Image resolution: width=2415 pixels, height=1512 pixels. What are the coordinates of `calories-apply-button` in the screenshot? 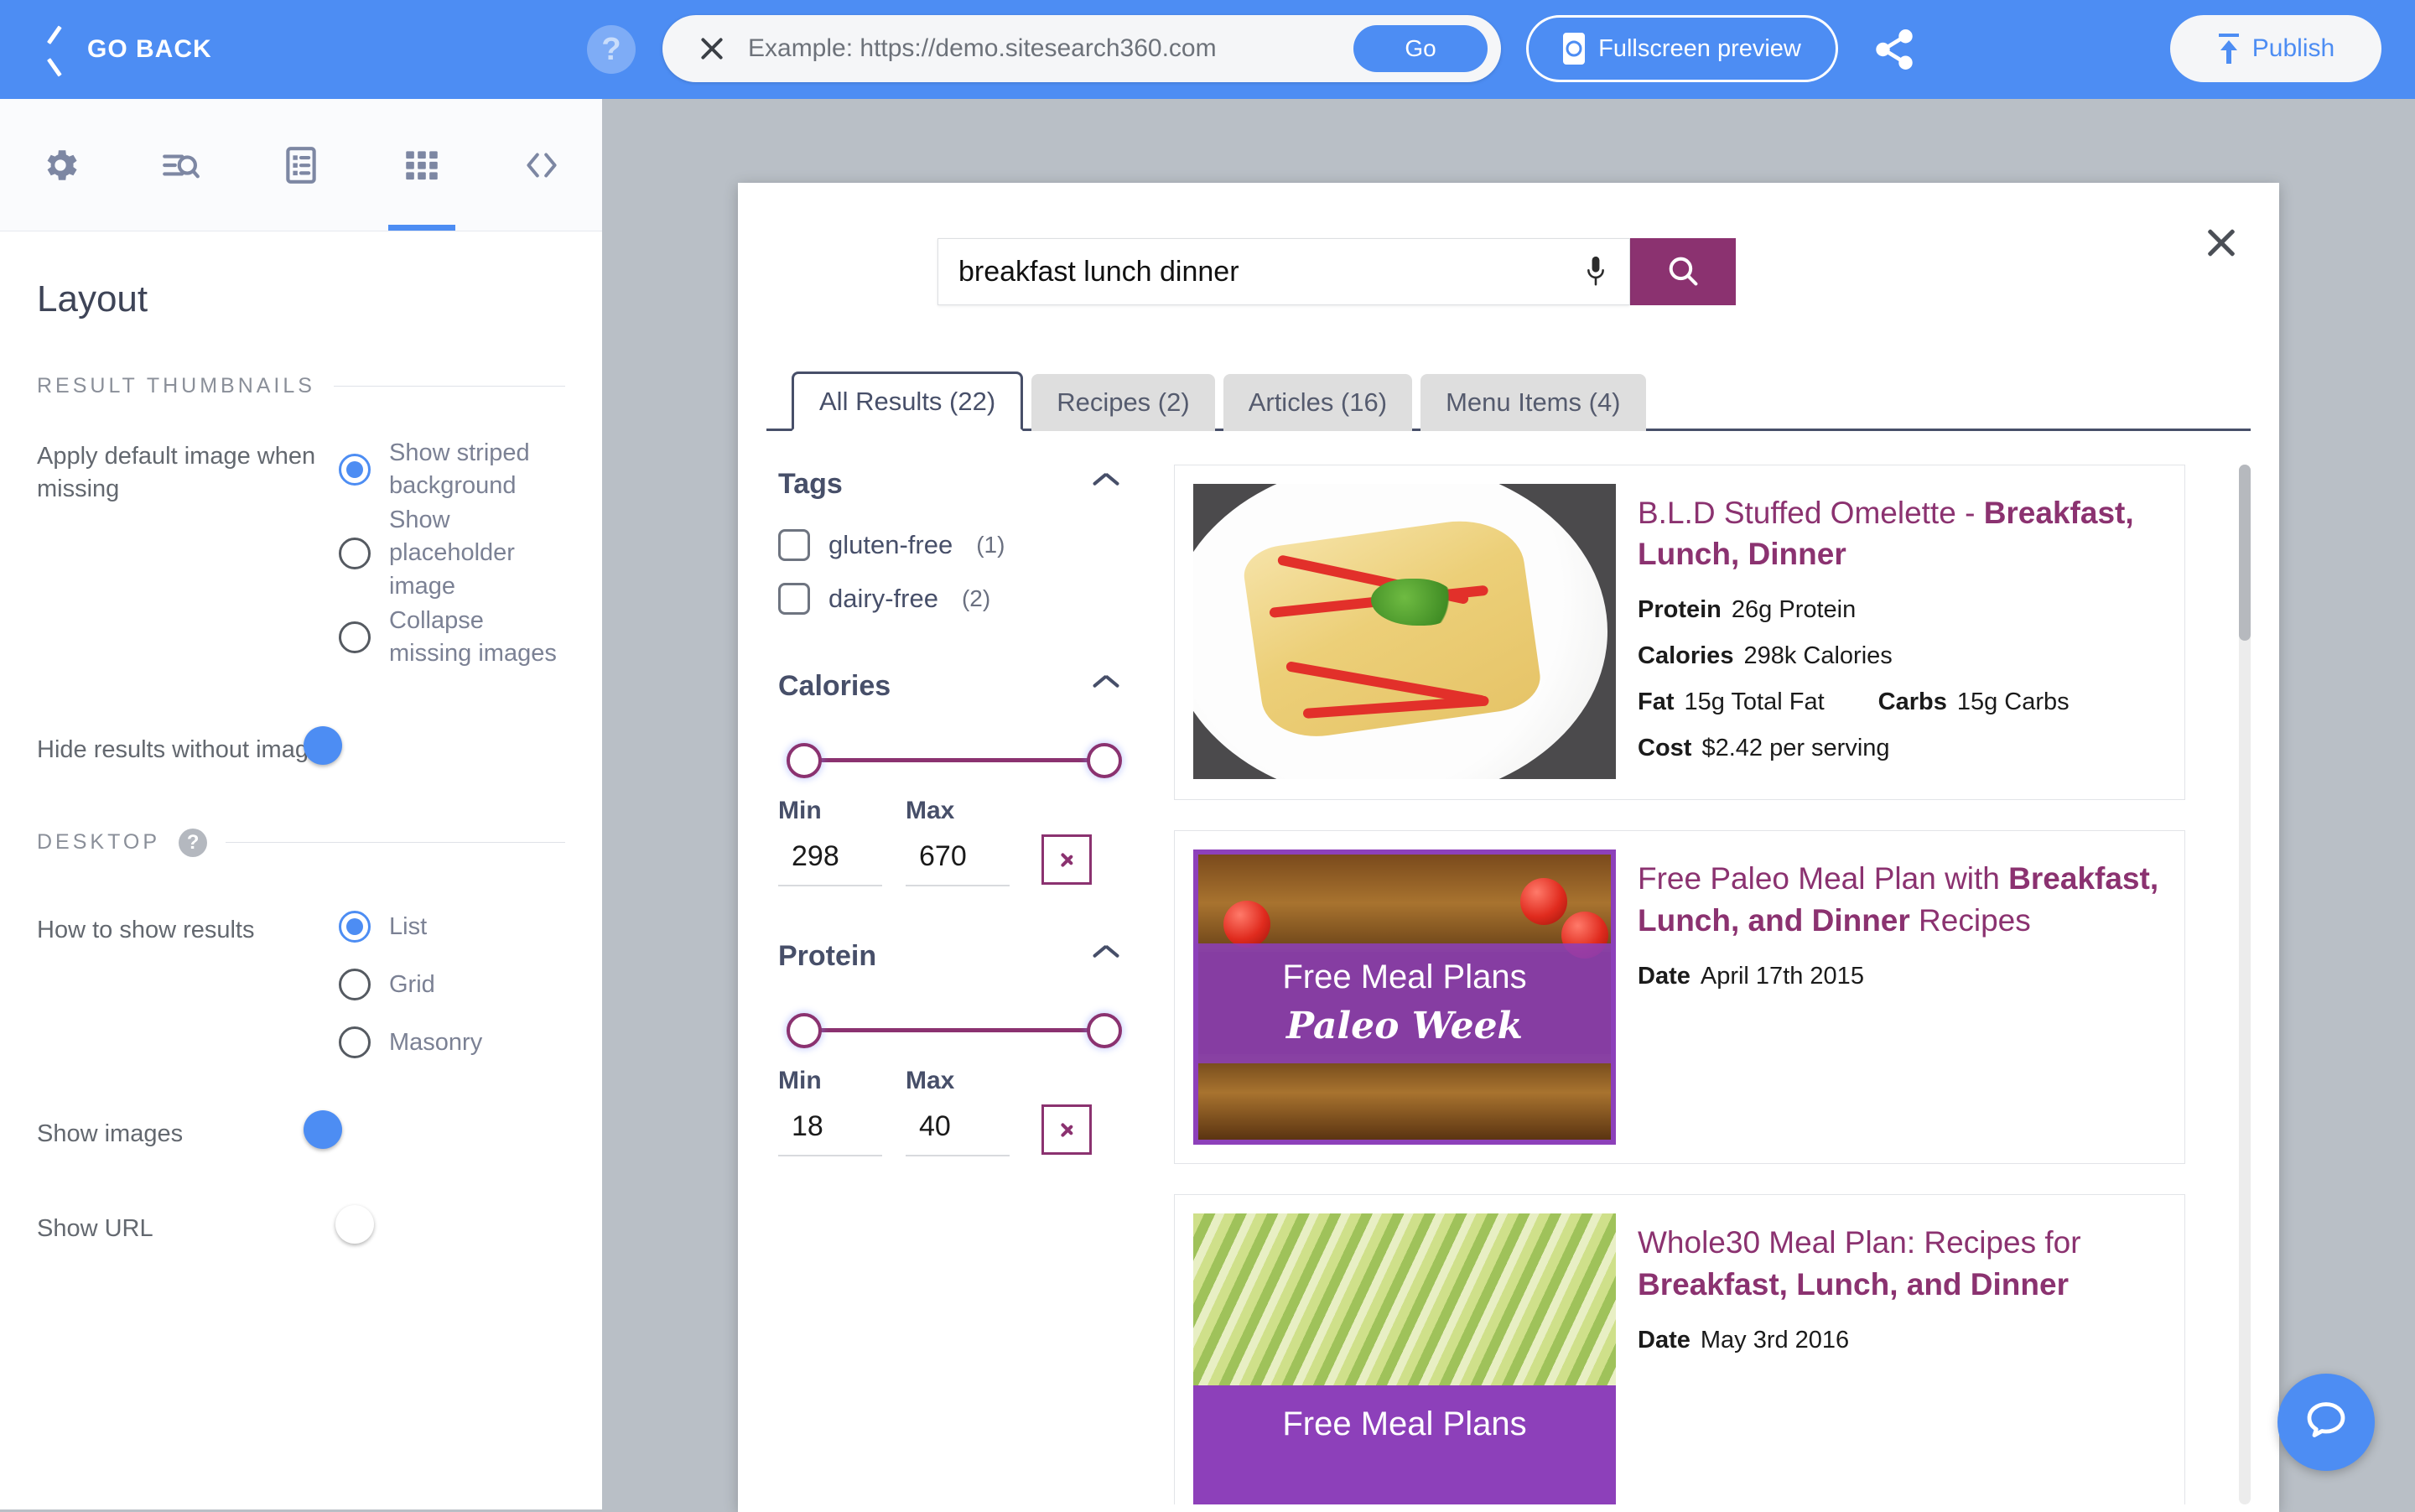 It's located at (1066, 860).